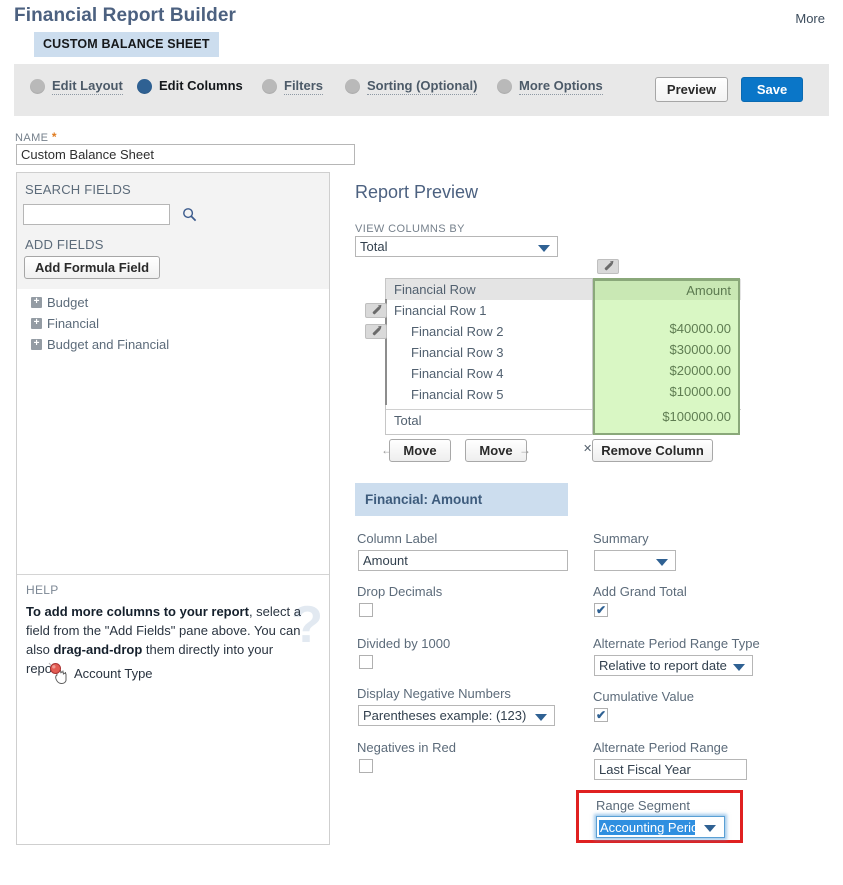 The image size is (843, 885). I want to click on column-header-amount: Amount, so click(666, 290).